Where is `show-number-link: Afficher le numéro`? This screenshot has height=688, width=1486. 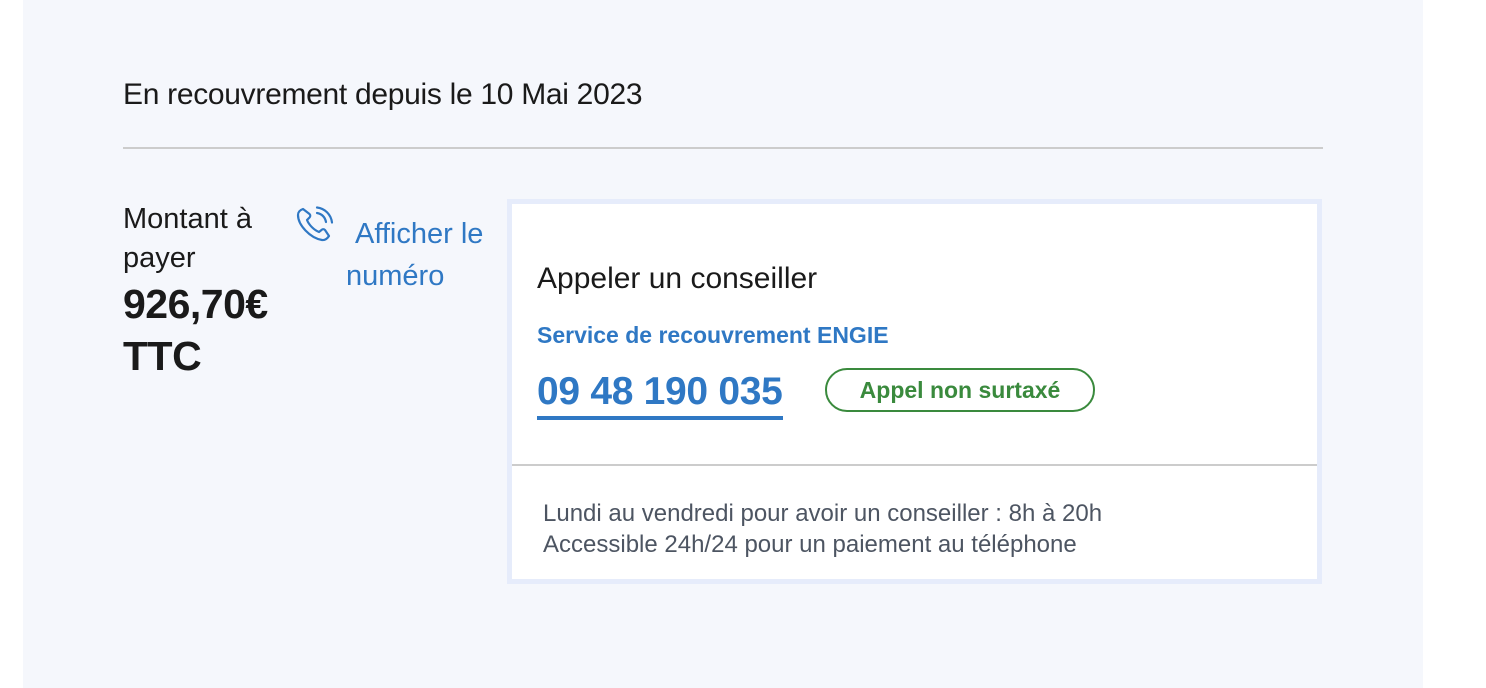
show-number-link: Afficher le numéro is located at coordinates (402, 250).